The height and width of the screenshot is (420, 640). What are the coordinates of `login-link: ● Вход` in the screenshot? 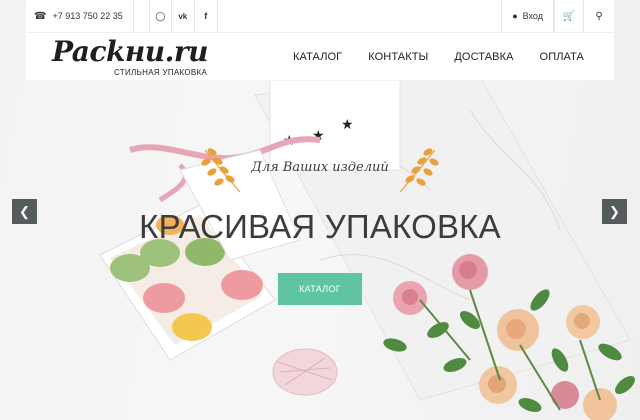 It's located at (528, 16).